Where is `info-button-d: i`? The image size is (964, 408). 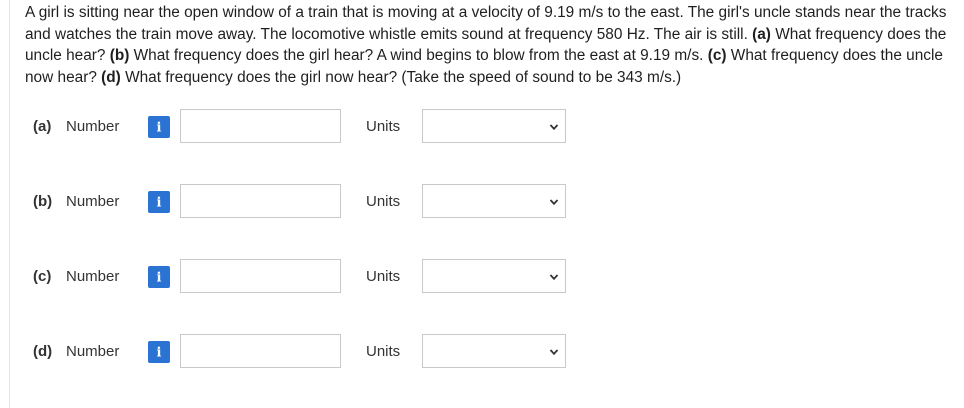 info-button-d: i is located at coordinates (159, 352).